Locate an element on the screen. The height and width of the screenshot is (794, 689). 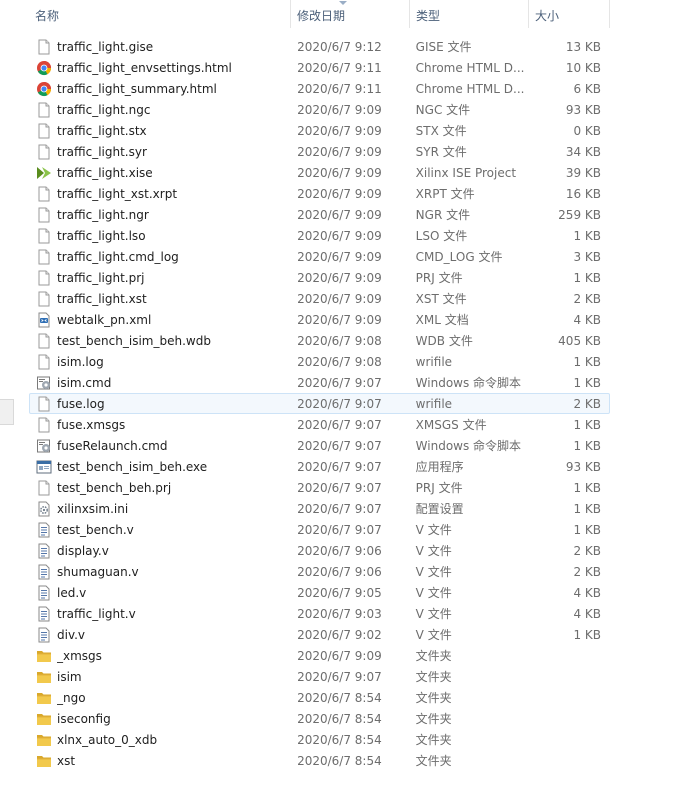
file-name: fuse.xmsgs is located at coordinates (91, 424).